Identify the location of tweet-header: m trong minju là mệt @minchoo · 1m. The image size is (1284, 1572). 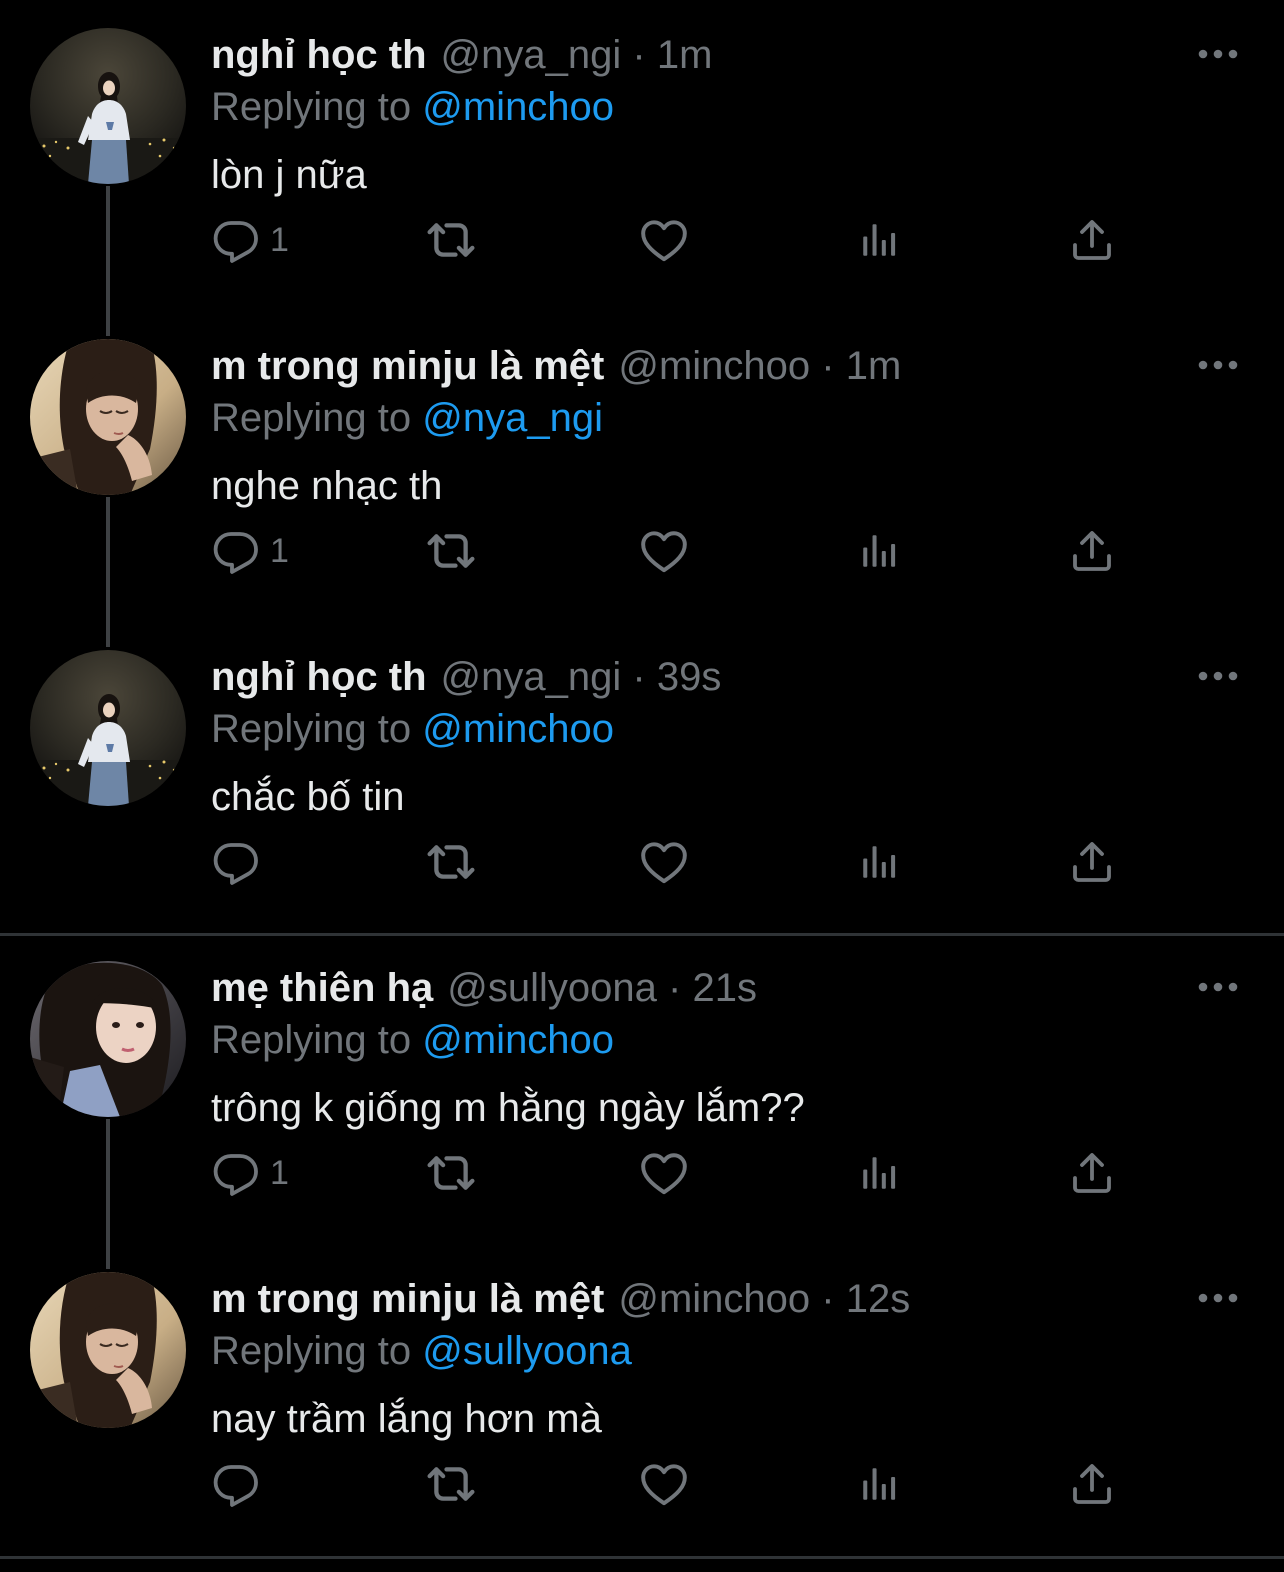
(556, 366).